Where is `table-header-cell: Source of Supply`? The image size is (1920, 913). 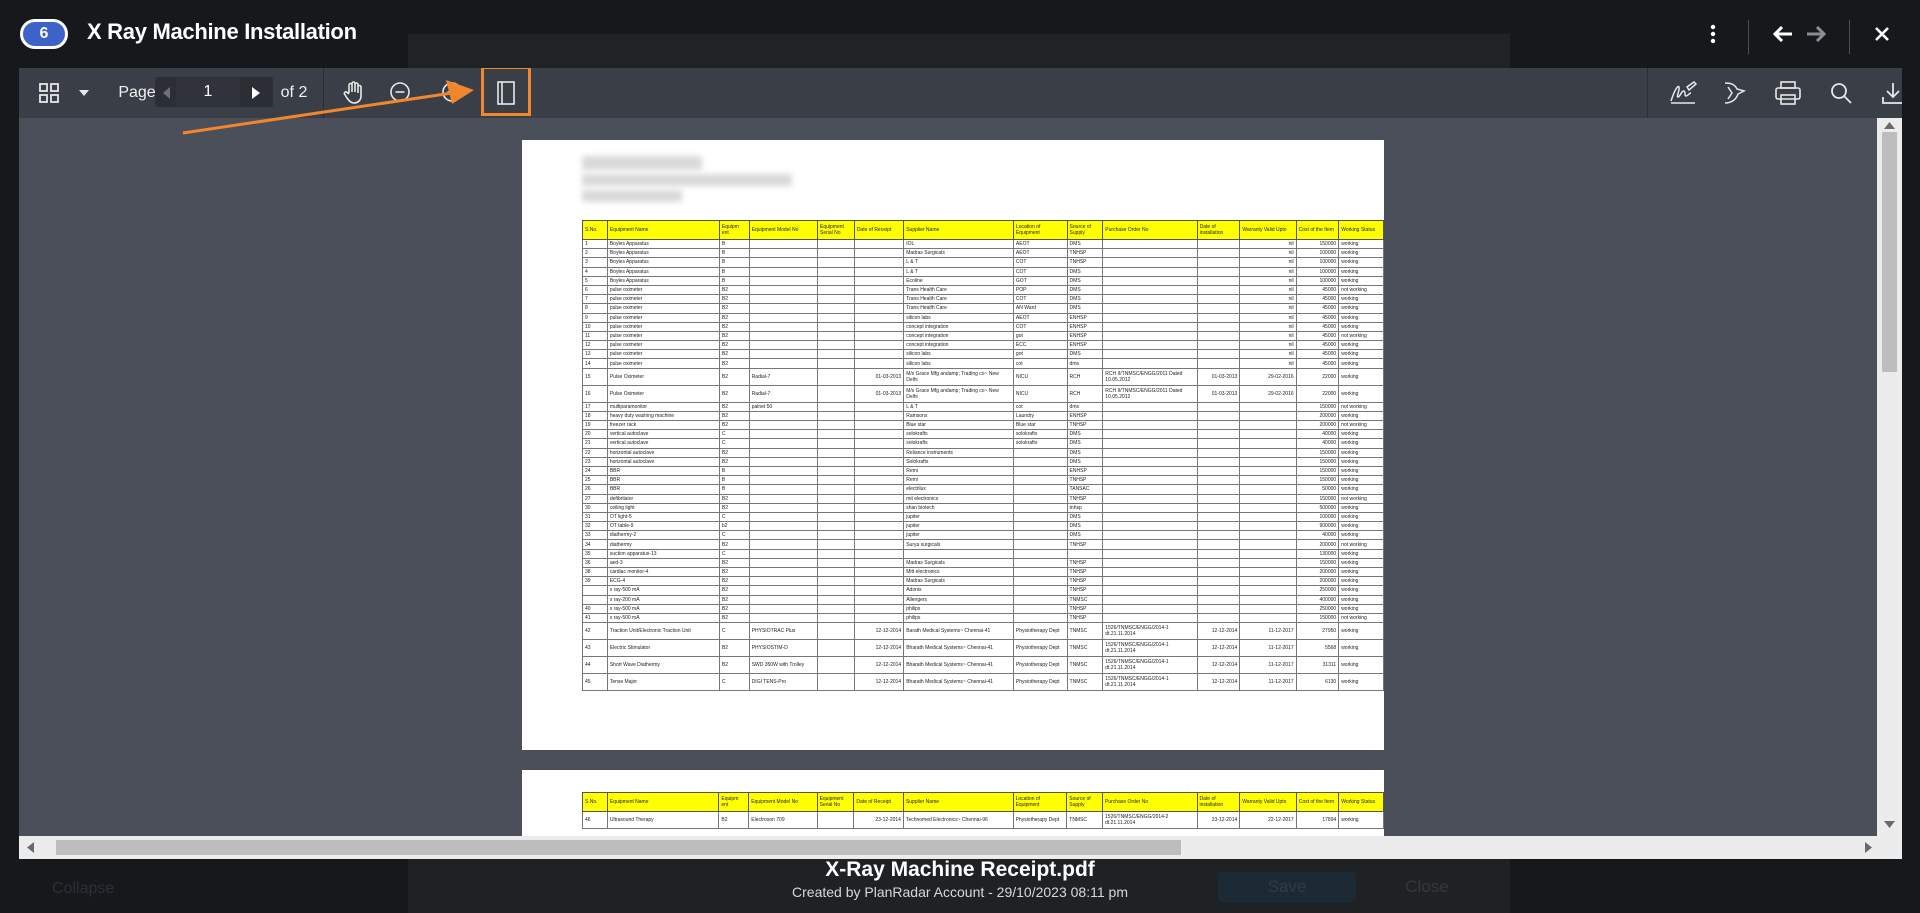
table-header-cell: Source of Supply is located at coordinates (1085, 230).